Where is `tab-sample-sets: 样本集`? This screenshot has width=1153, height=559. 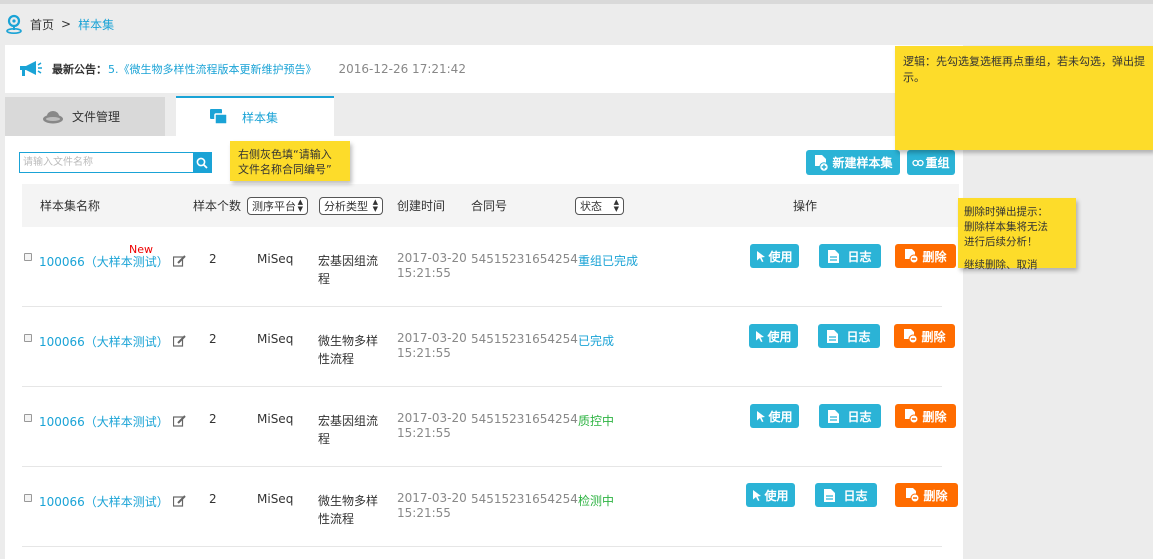
tab-sample-sets: 样本集 is located at coordinates (255, 116).